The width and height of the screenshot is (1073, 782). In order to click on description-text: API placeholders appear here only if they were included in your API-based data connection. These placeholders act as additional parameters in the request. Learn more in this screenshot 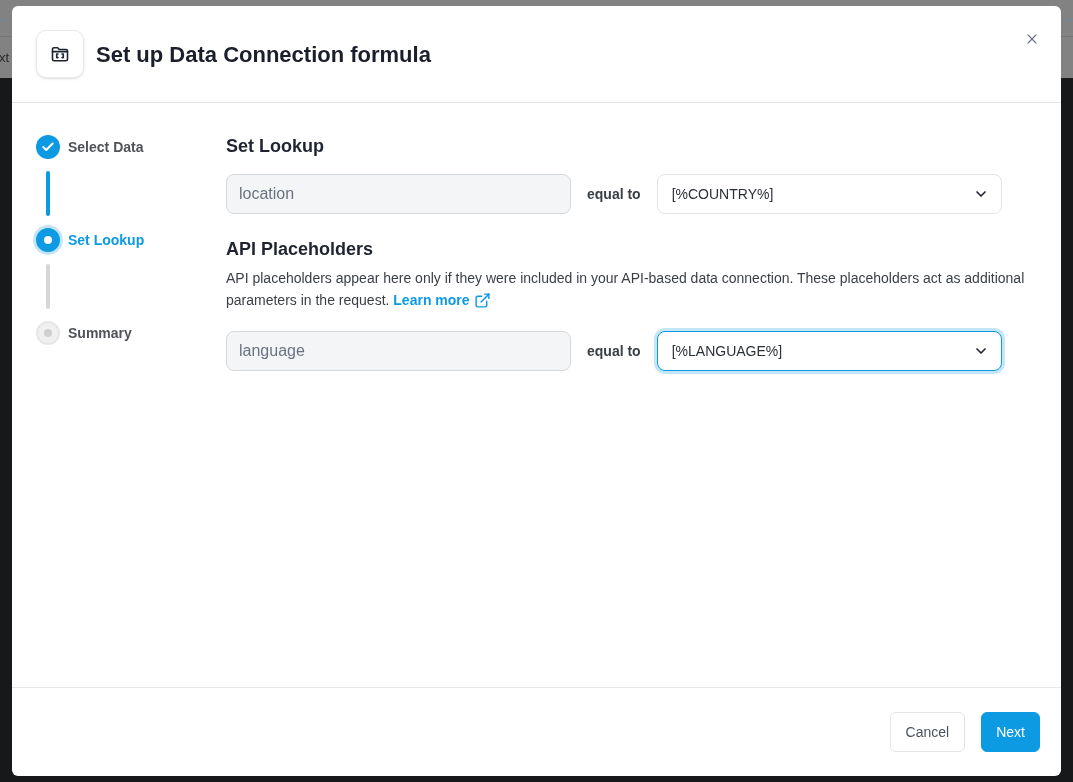, I will do `click(631, 289)`.